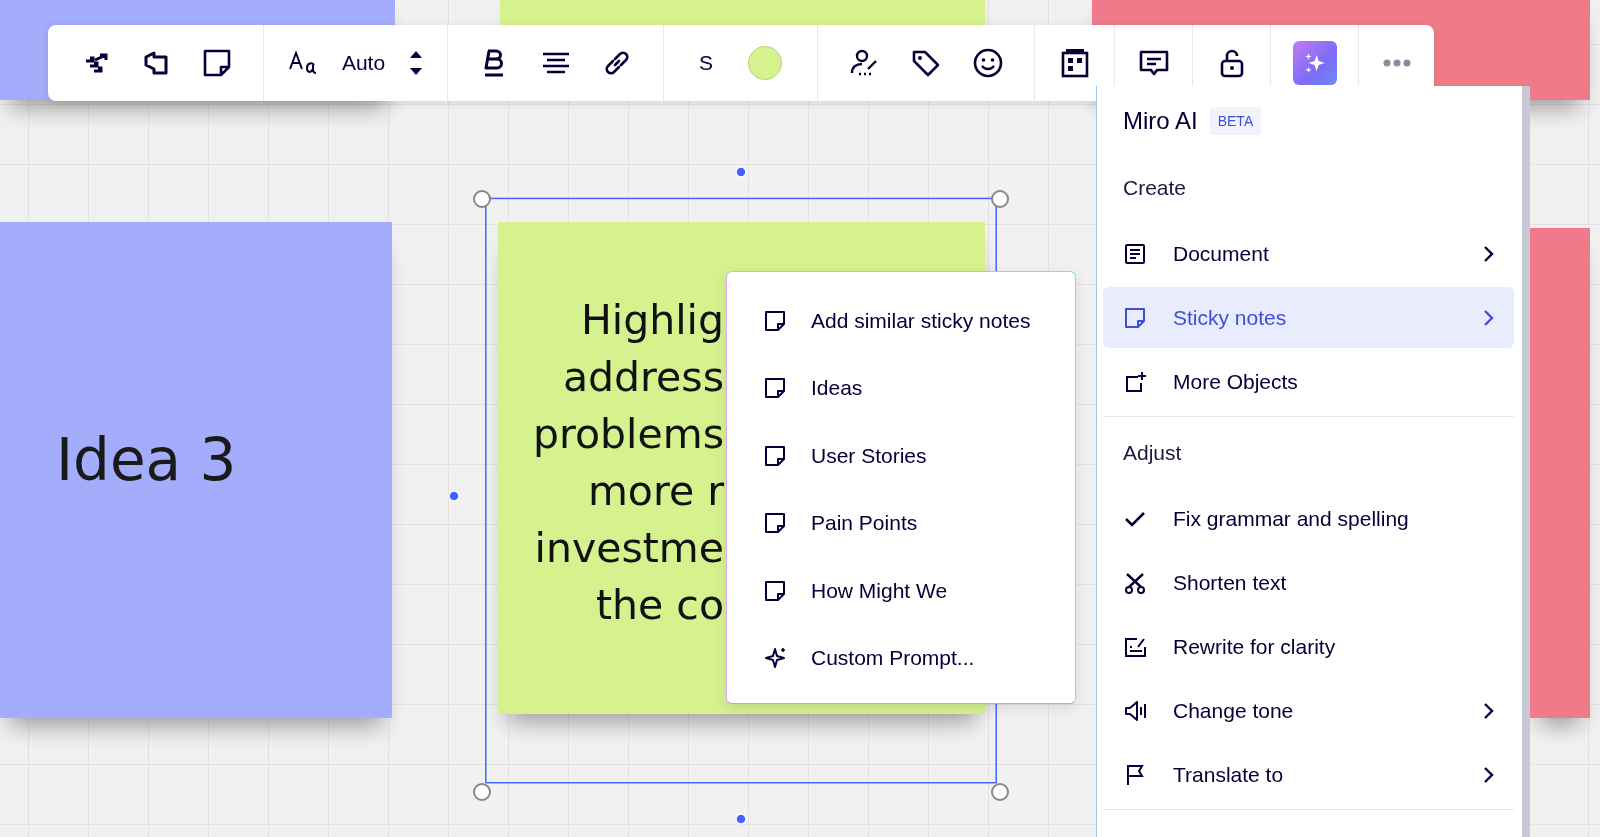 Image resolution: width=1600 pixels, height=837 pixels. Describe the element at coordinates (1160, 121) in the screenshot. I see `menu-title: Miro AI` at that location.